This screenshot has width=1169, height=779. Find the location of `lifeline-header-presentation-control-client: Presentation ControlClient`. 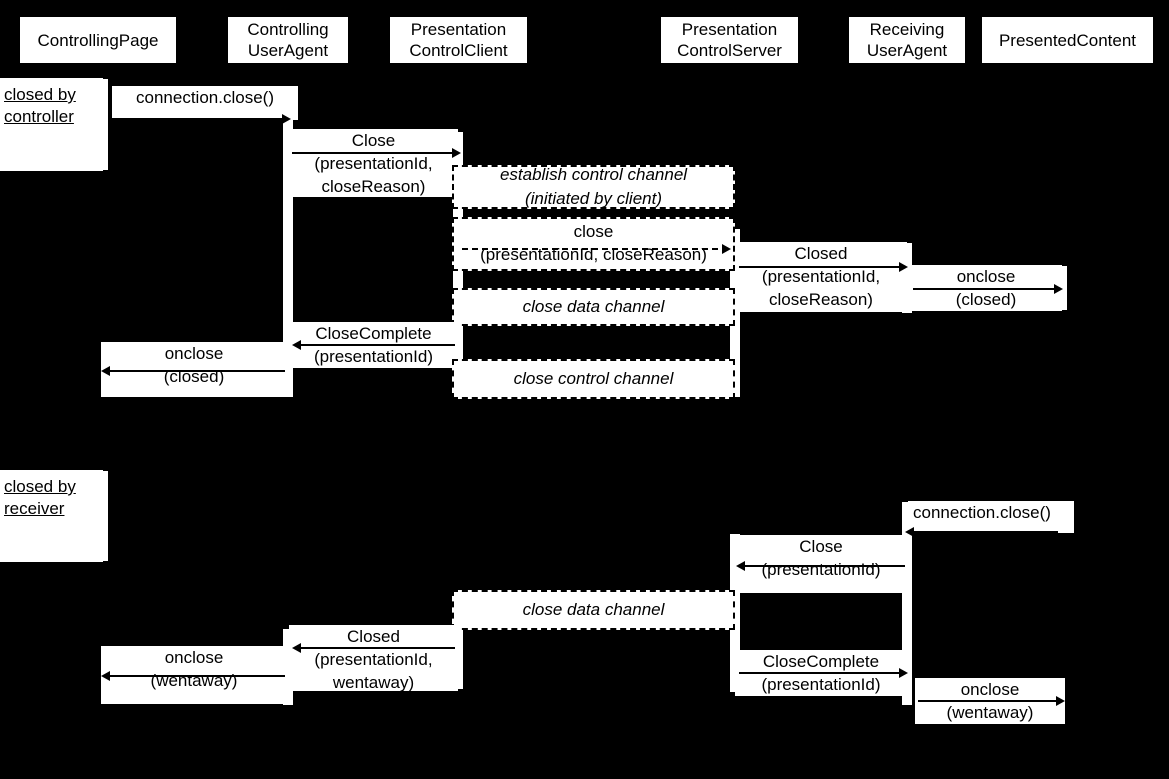

lifeline-header-presentation-control-client: Presentation ControlClient is located at coordinates (458, 40).